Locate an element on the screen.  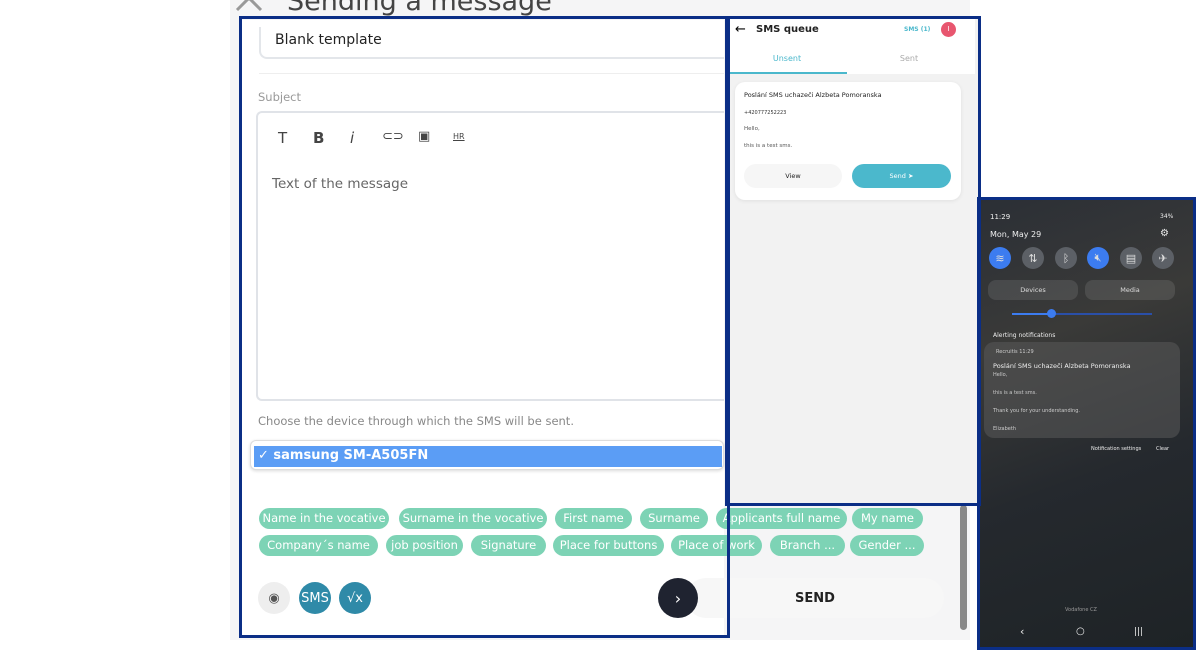
link-icon: ⊂⊃ is located at coordinates (393, 136).